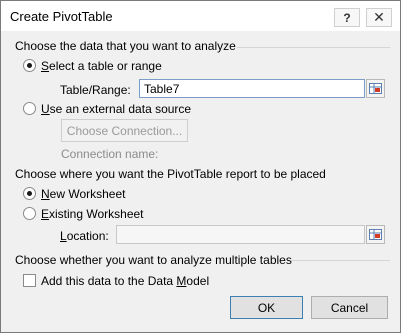 This screenshot has height=333, width=401. Describe the element at coordinates (116, 109) in the screenshot. I see `external-source-label: Use an external data source` at that location.